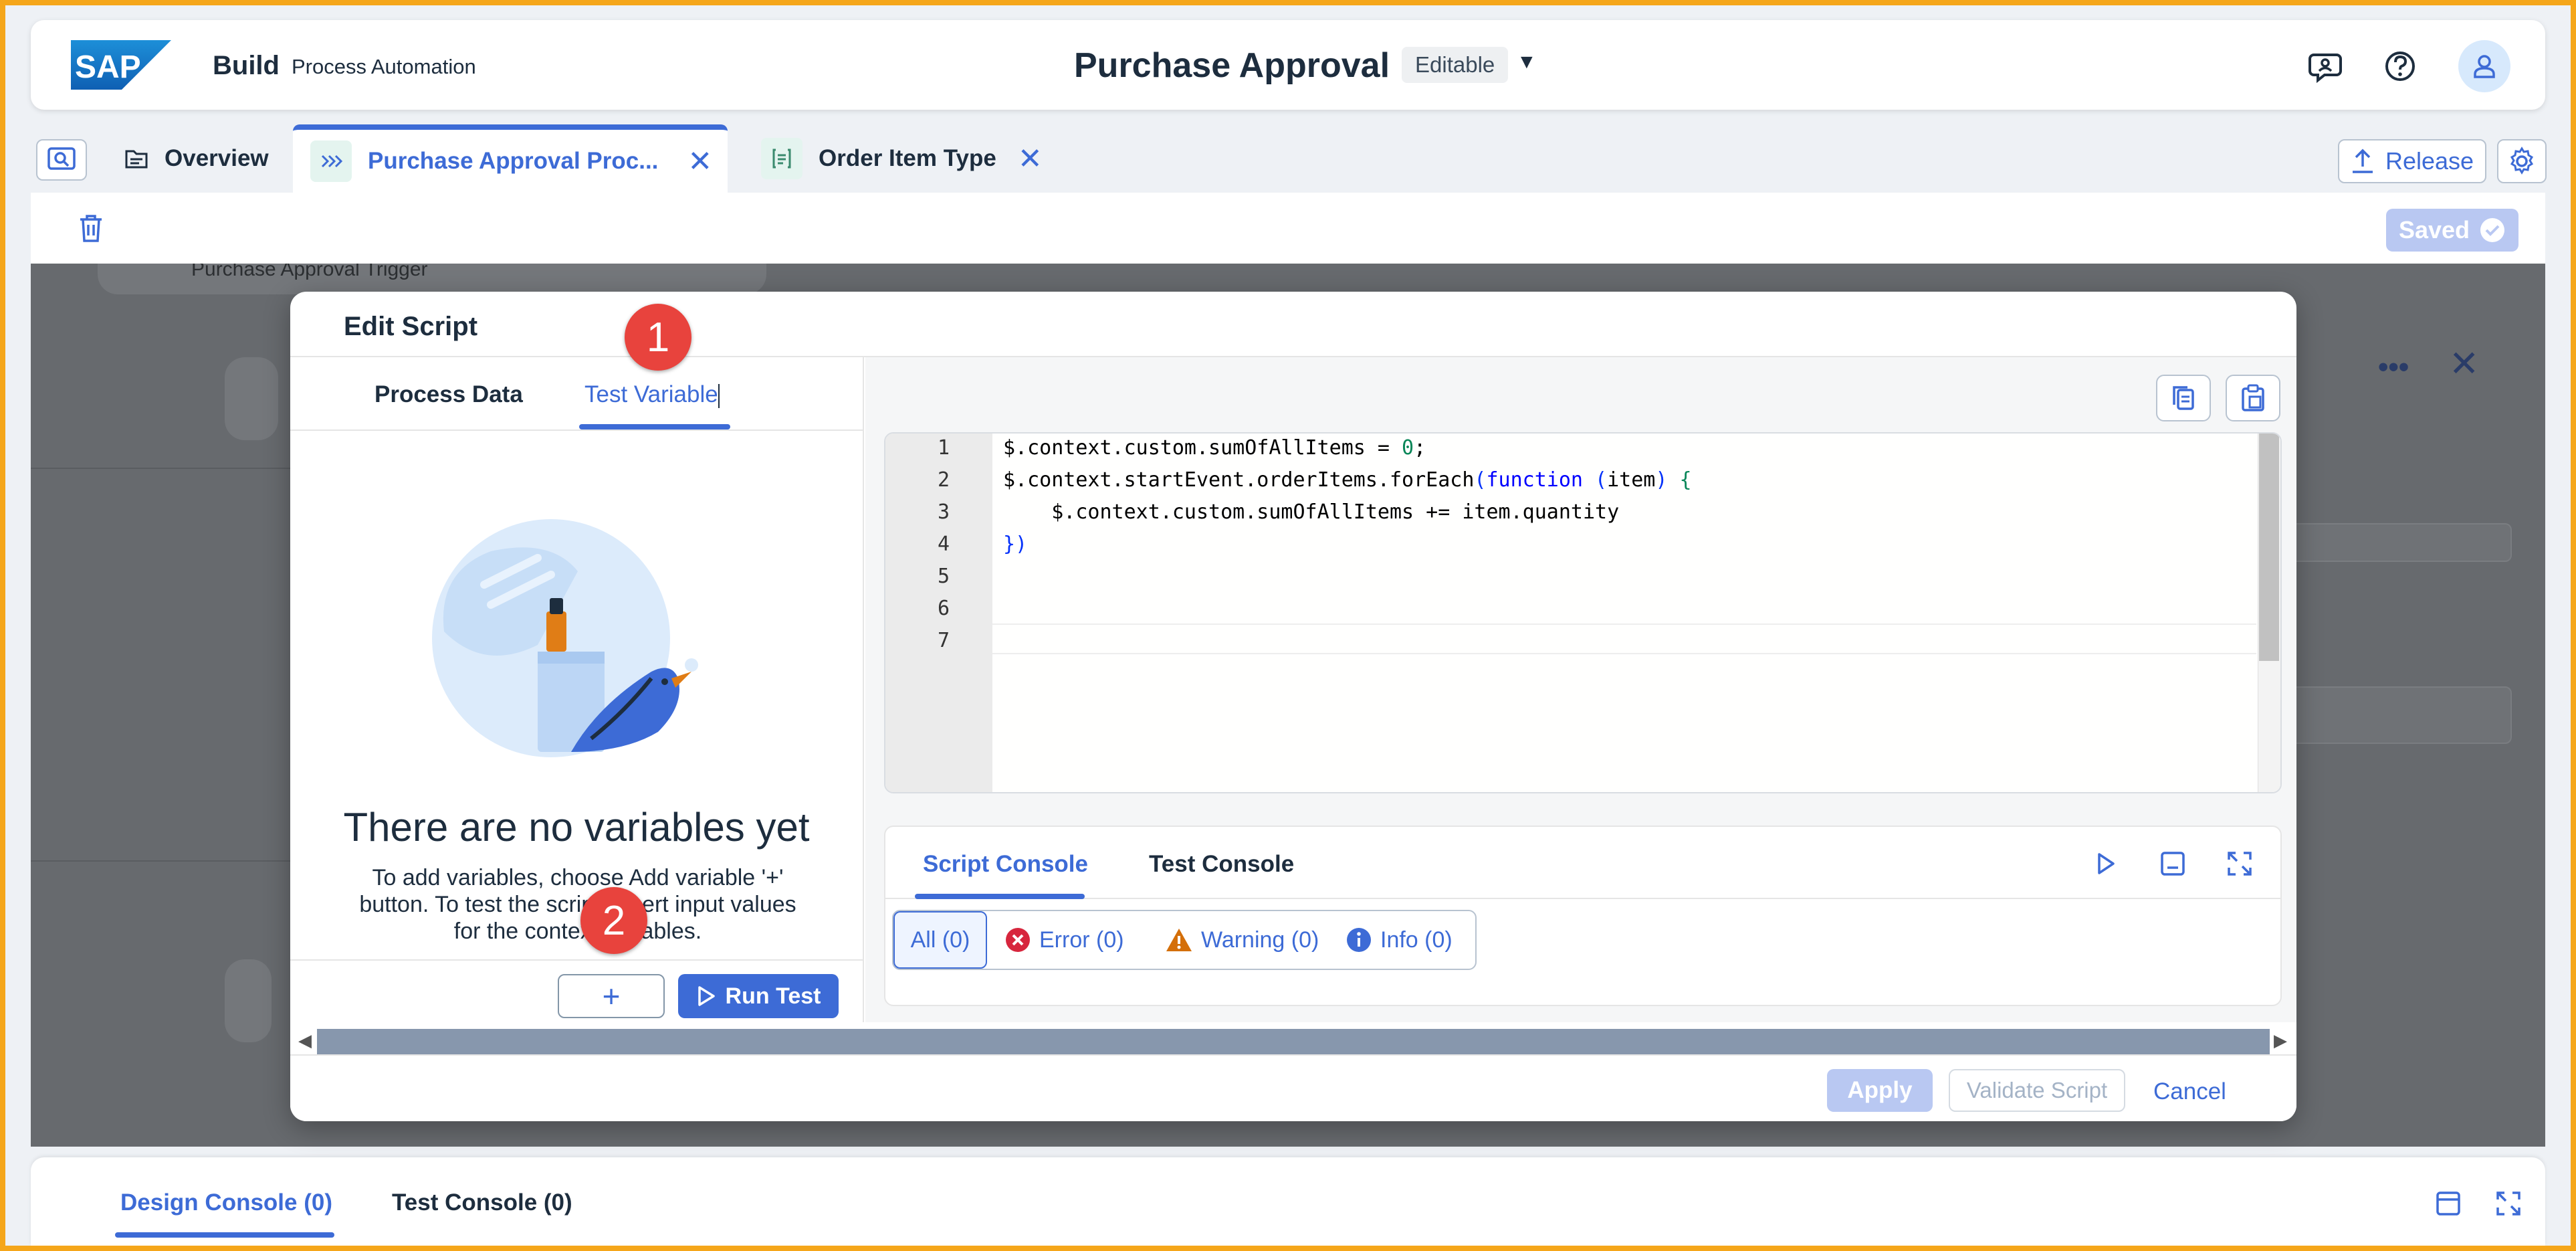  I want to click on saved-status-button: Saved, so click(2452, 230).